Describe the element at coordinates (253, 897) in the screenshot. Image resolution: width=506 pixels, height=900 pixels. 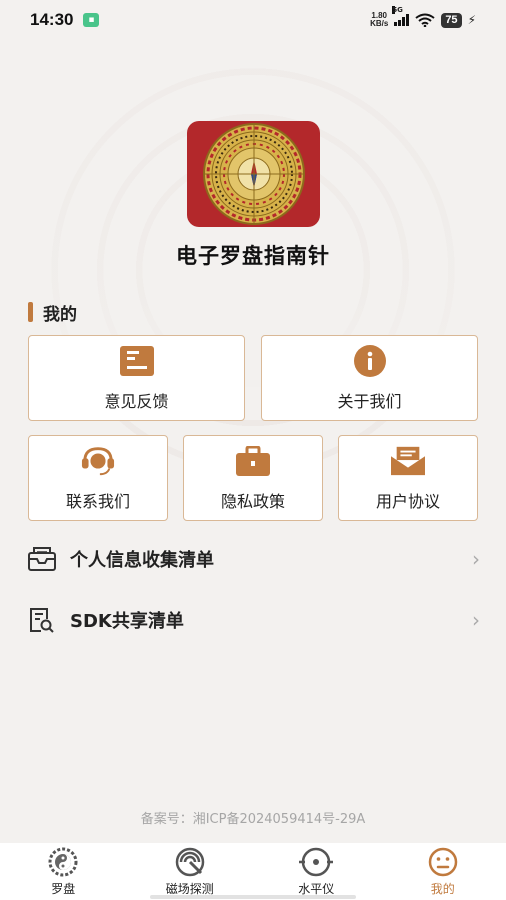
I see `home-indicator` at that location.